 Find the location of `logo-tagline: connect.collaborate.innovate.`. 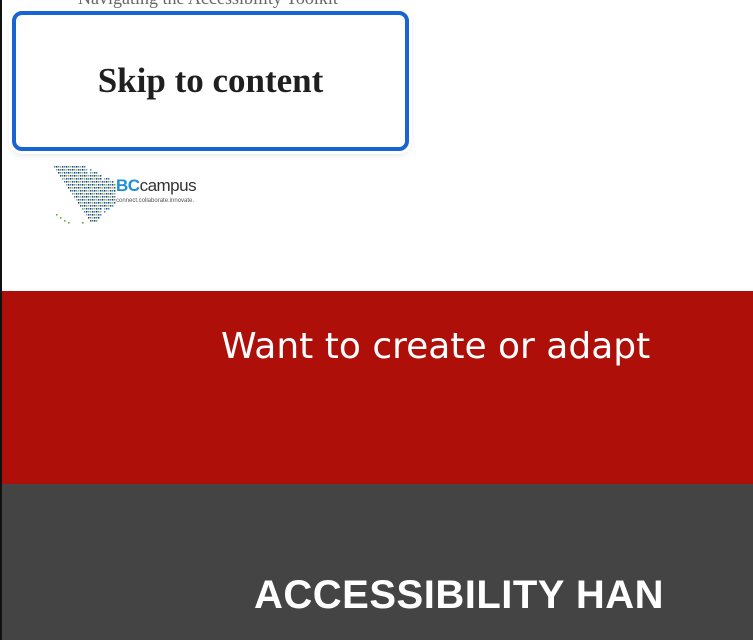

logo-tagline: connect.collaborate.innovate. is located at coordinates (155, 201).